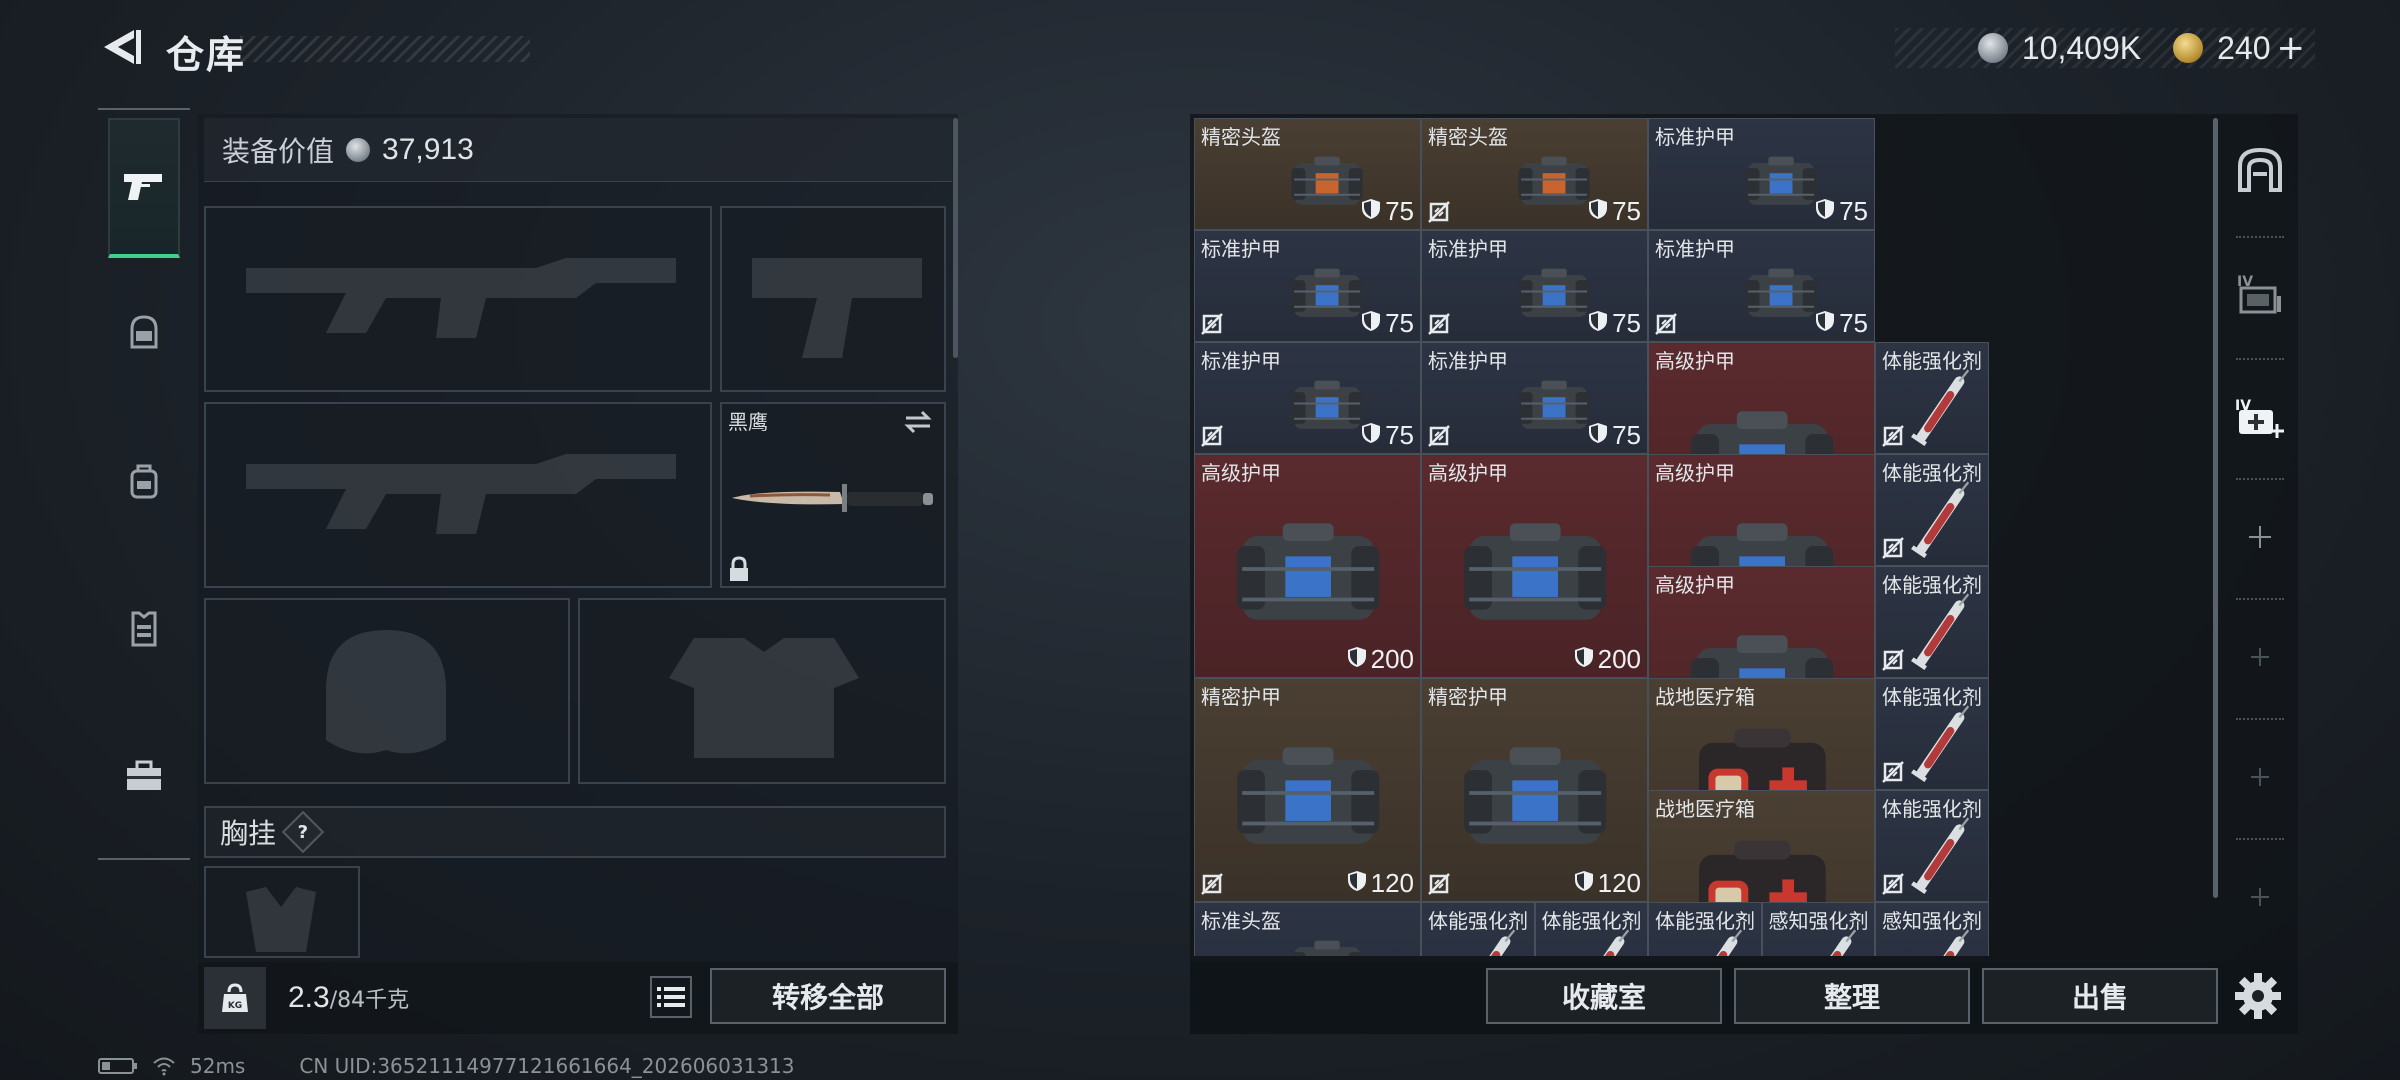 This screenshot has width=2400, height=1080. I want to click on nav-helmet, so click(144, 332).